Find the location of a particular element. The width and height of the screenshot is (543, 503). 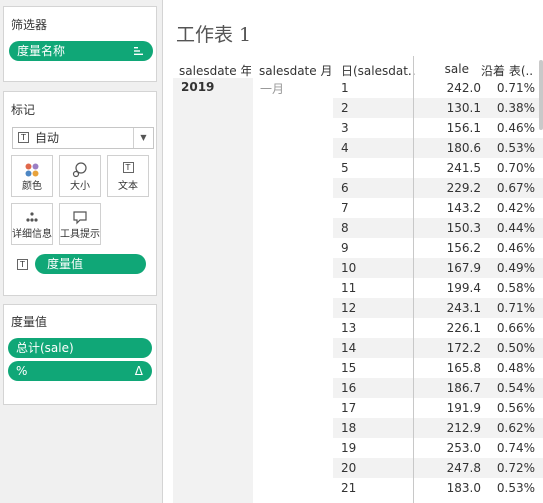

day-cell: 11 is located at coordinates (349, 288).